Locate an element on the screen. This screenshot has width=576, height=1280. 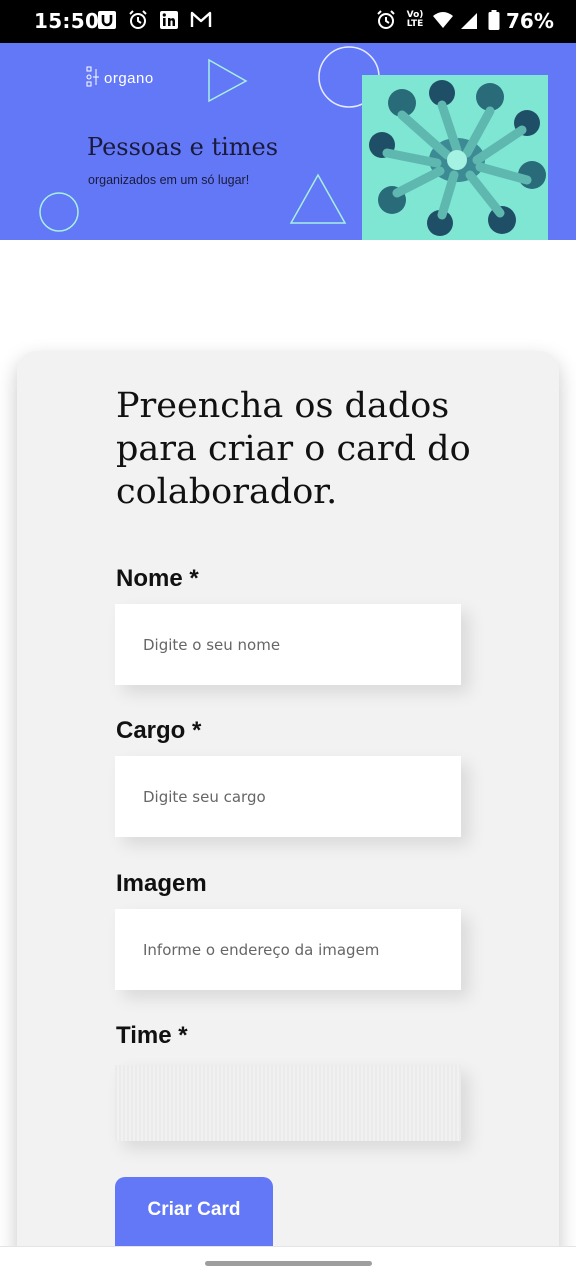
signal-icon is located at coordinates (469, 22).